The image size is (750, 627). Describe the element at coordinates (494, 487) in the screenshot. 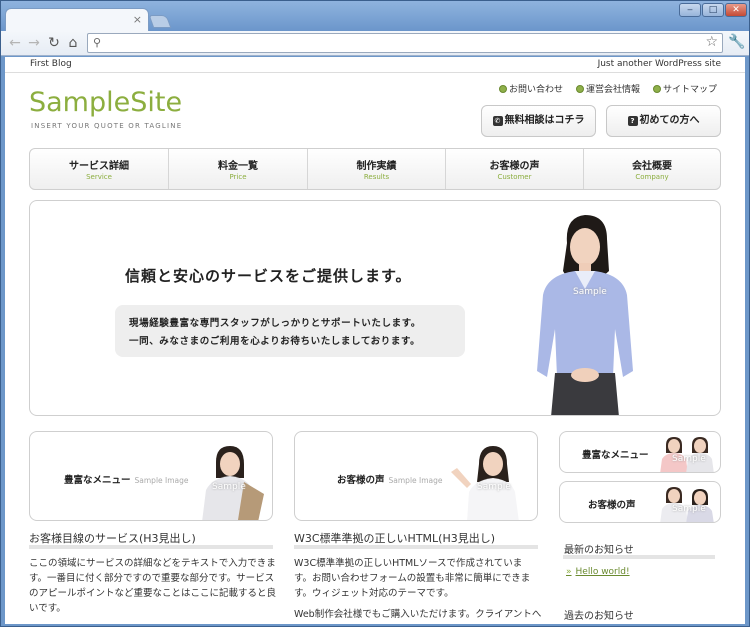

I see `card-customer-sample-label: Sample` at that location.